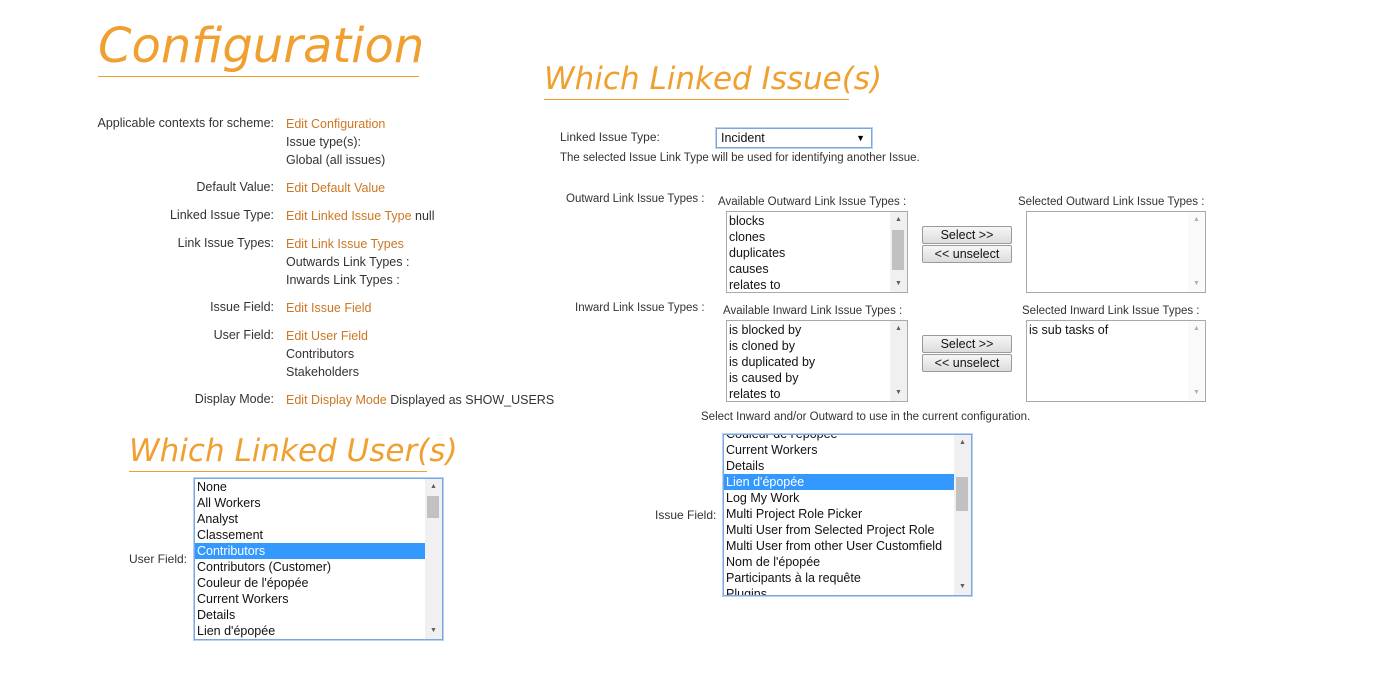 The height and width of the screenshot is (675, 1380). Describe the element at coordinates (635, 199) in the screenshot. I see `outward-types-label: Outward Link Issue Types :` at that location.